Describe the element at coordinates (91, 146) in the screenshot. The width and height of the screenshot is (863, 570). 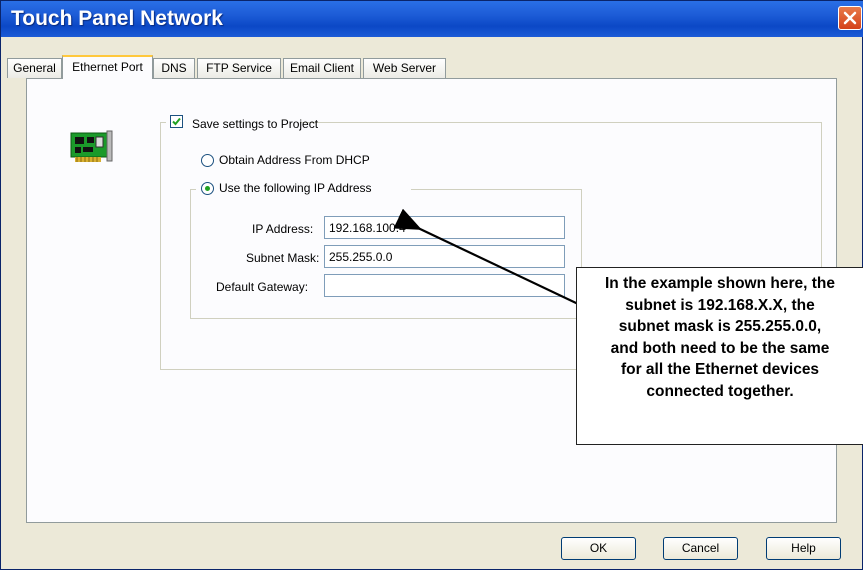
I see `network-card-icon` at that location.